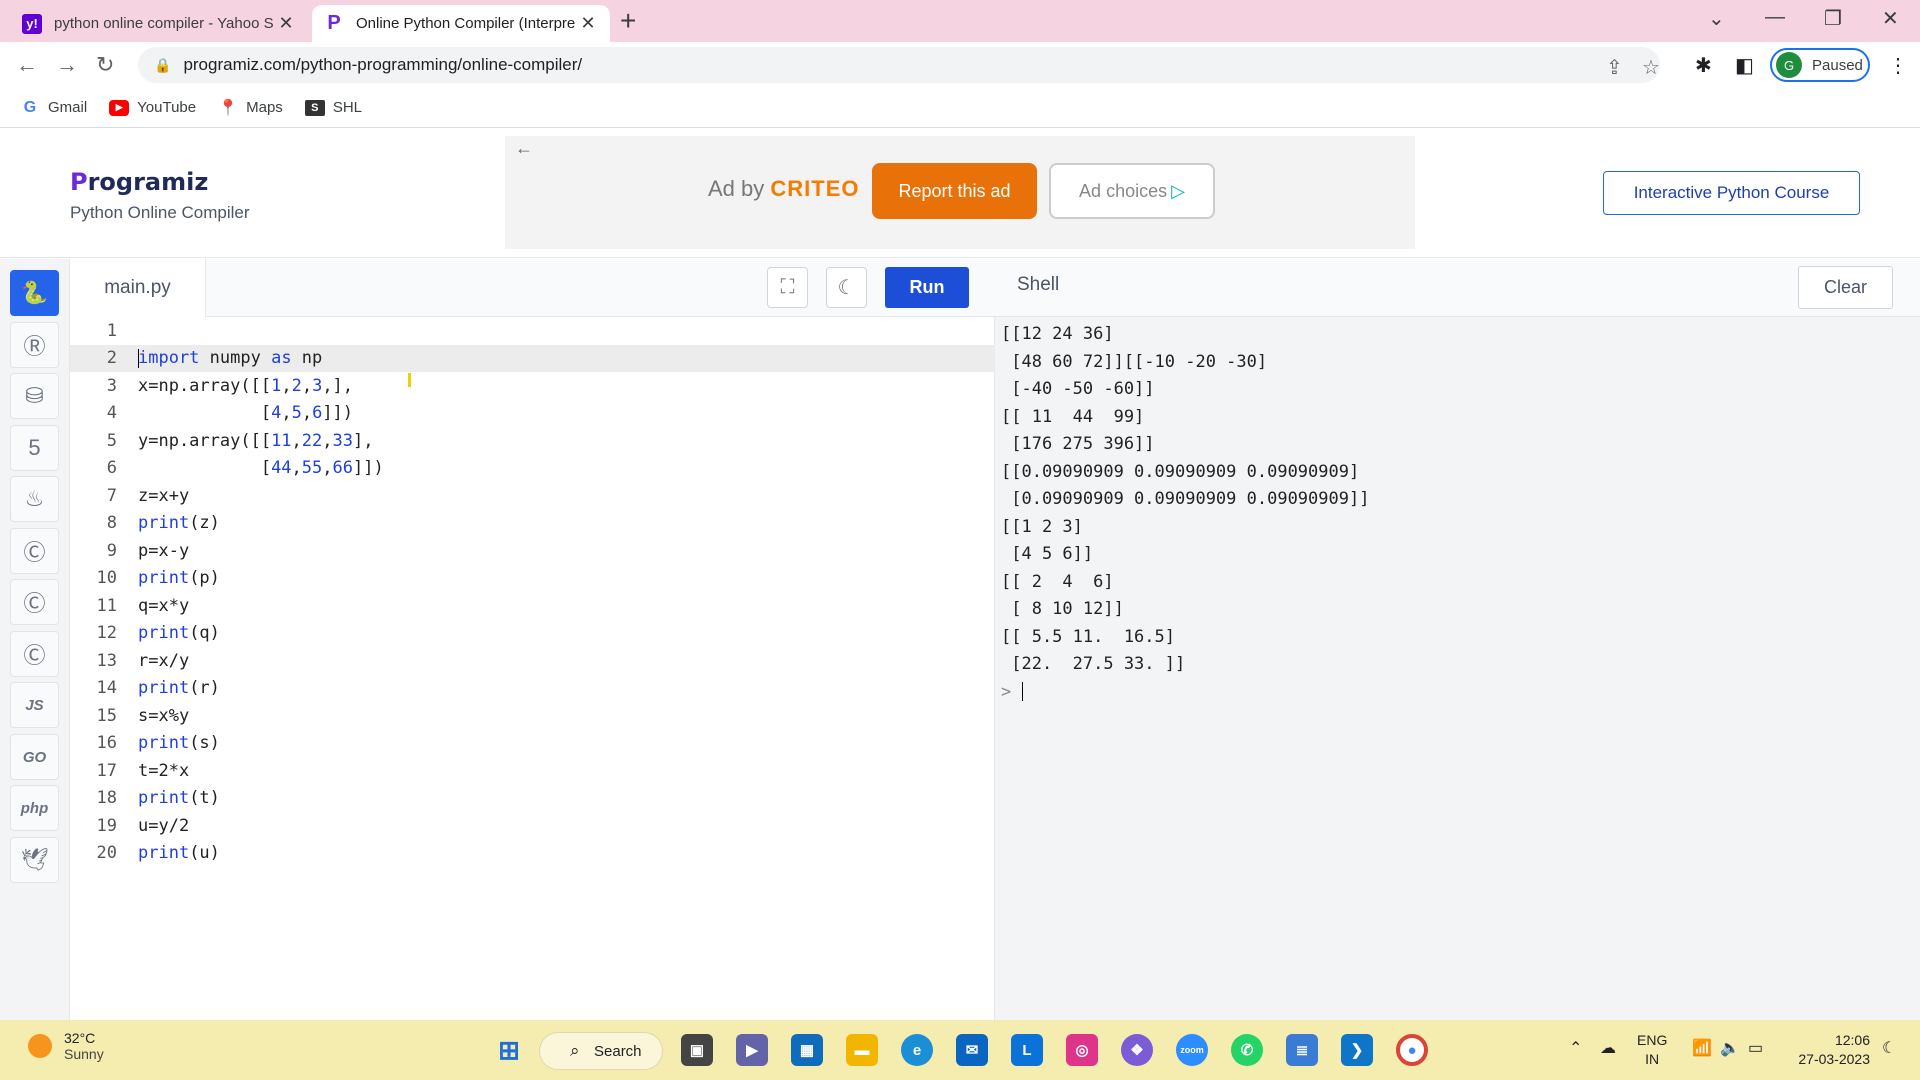 The height and width of the screenshot is (1080, 1920). Describe the element at coordinates (34, 705) in the screenshot. I see `javascript-icon: JS` at that location.